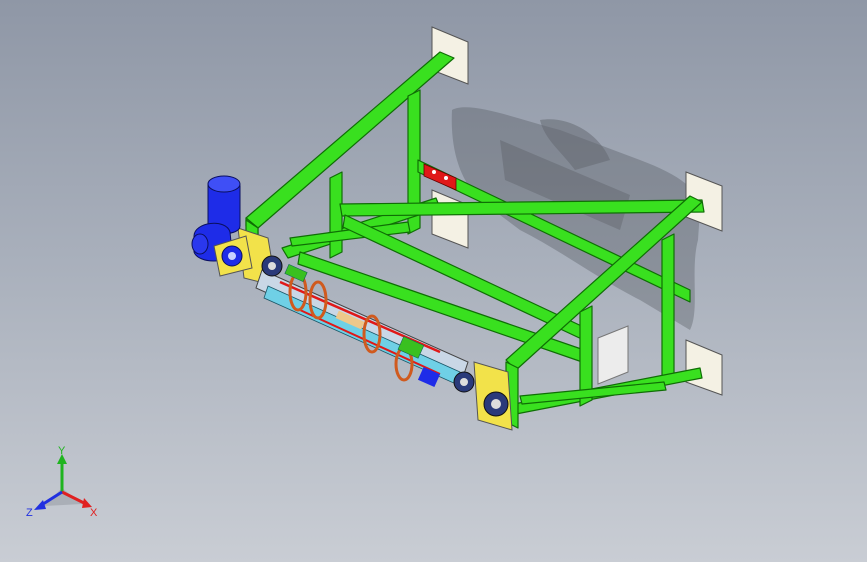  What do you see at coordinates (704, 367) in the screenshot?
I see `wall-plate-bottom-right` at bounding box center [704, 367].